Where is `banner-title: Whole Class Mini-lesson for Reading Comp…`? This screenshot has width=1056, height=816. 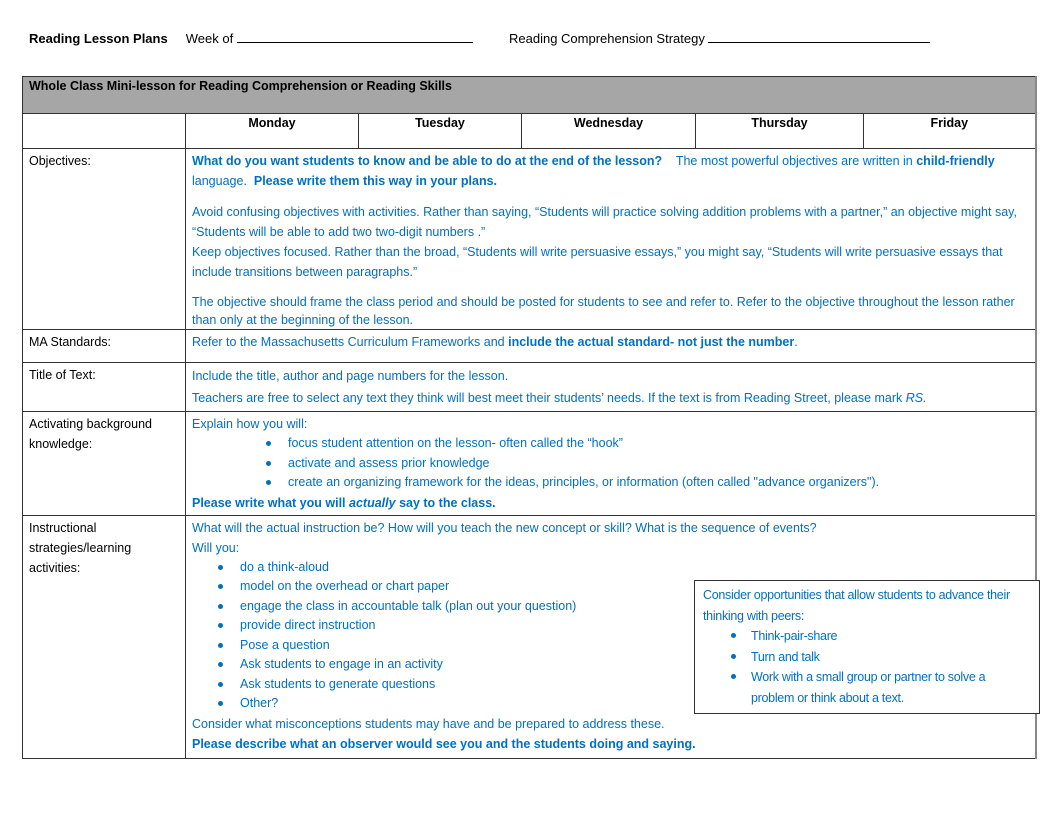 banner-title: Whole Class Mini-lesson for Reading Comp… is located at coordinates (529, 95).